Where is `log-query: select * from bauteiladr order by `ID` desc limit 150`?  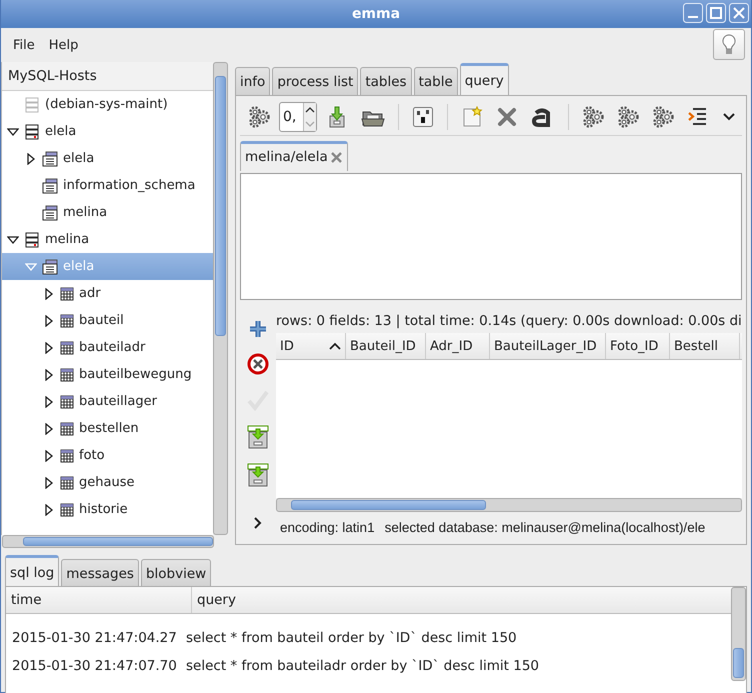 log-query: select * from bauteiladr order by `ID` desc limit 150 is located at coordinates (363, 666).